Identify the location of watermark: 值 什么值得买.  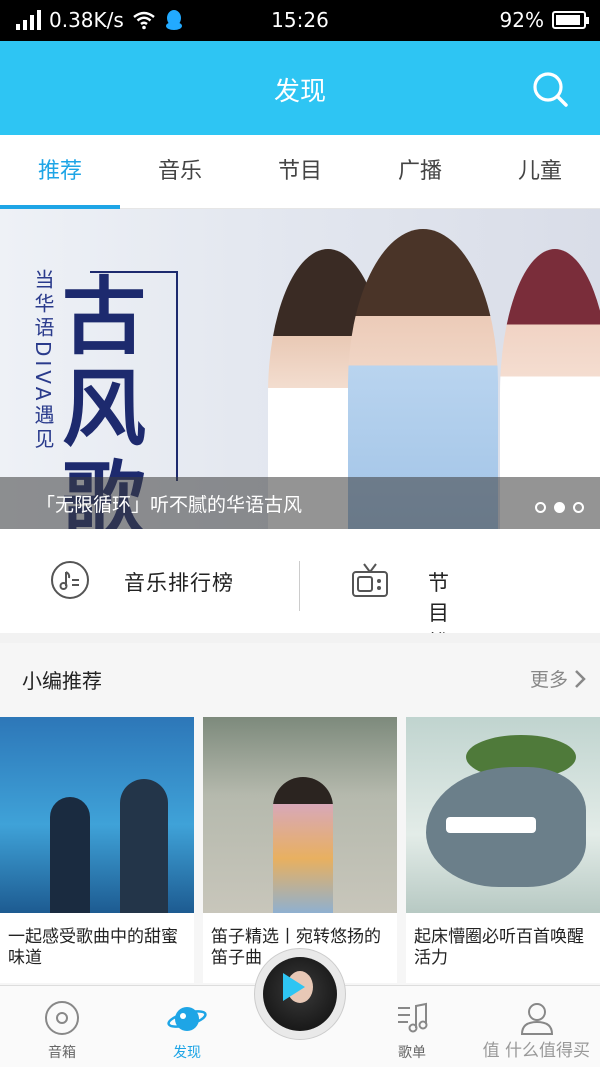
(536, 1051).